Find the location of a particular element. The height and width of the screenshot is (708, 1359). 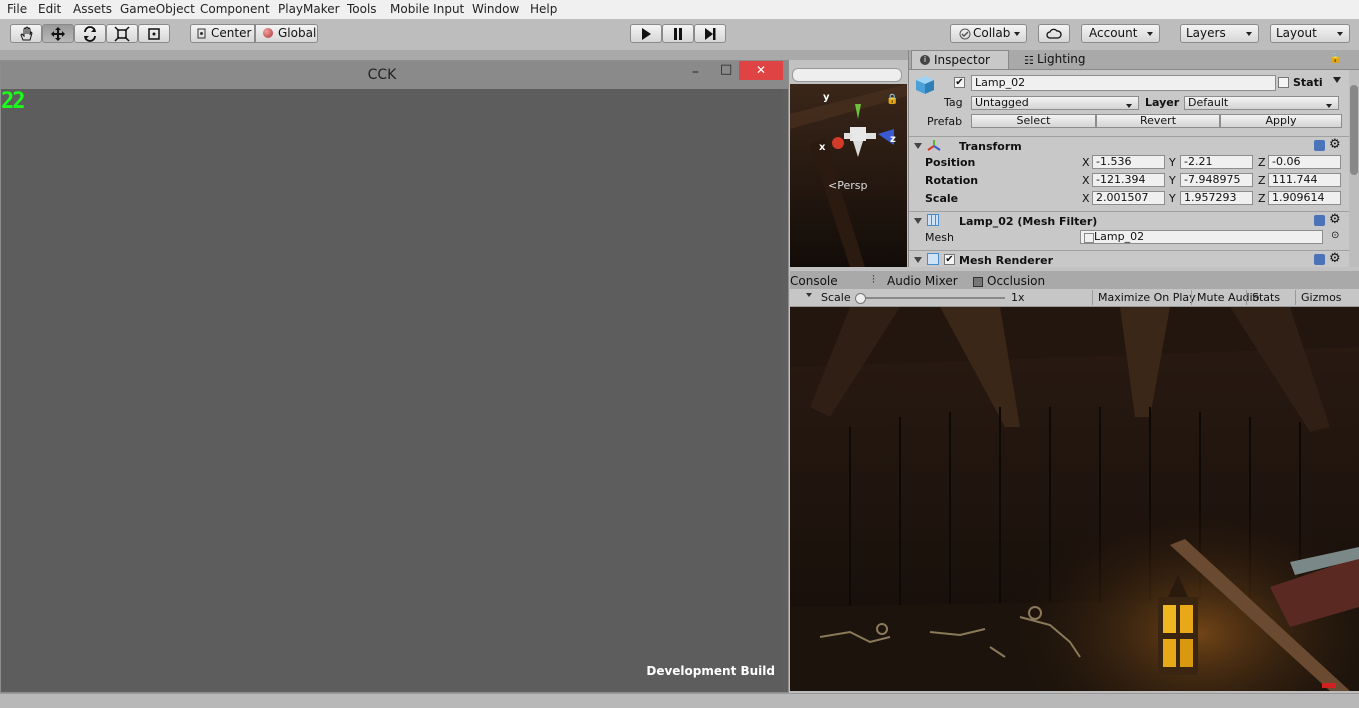

scale-z-axis: Z is located at coordinates (1262, 198).